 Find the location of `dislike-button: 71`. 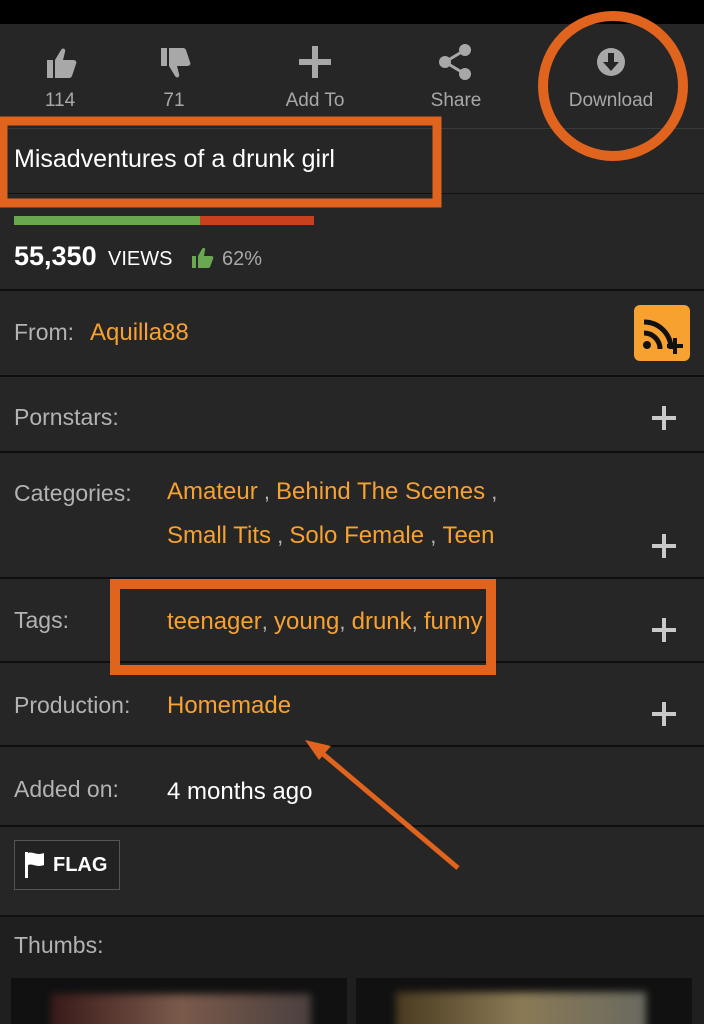

dislike-button: 71 is located at coordinates (174, 75).